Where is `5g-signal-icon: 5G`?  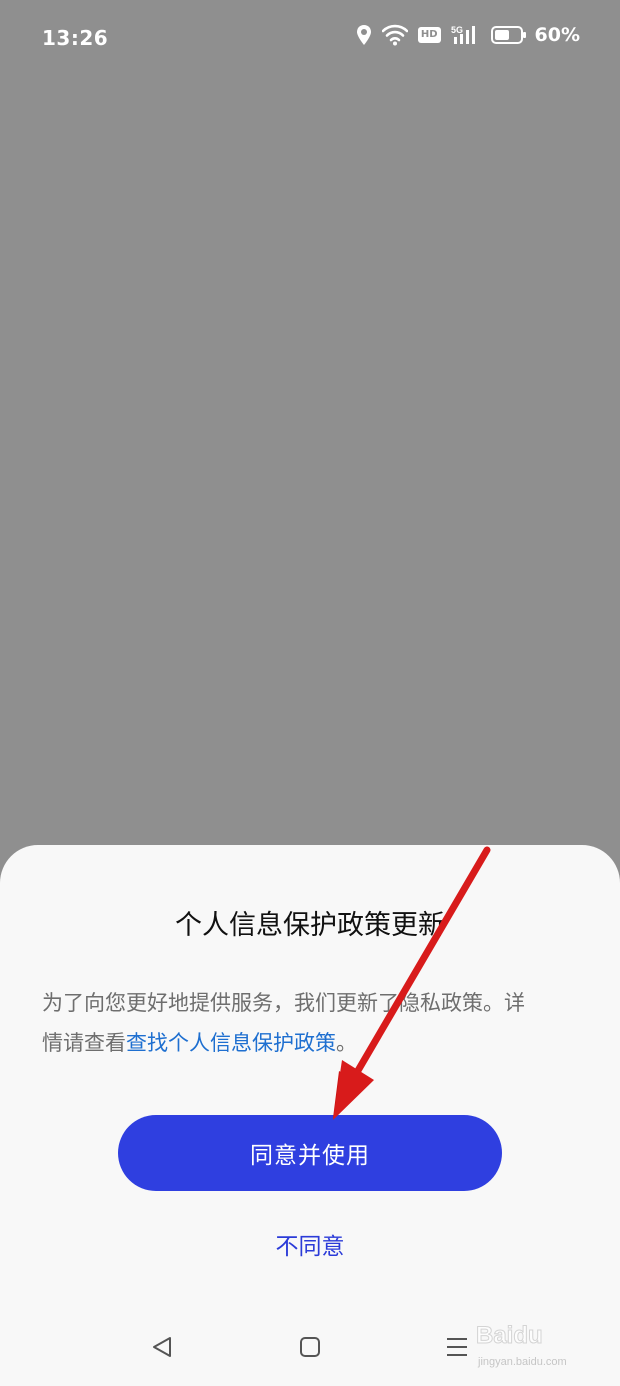
5g-signal-icon: 5G is located at coordinates (466, 35).